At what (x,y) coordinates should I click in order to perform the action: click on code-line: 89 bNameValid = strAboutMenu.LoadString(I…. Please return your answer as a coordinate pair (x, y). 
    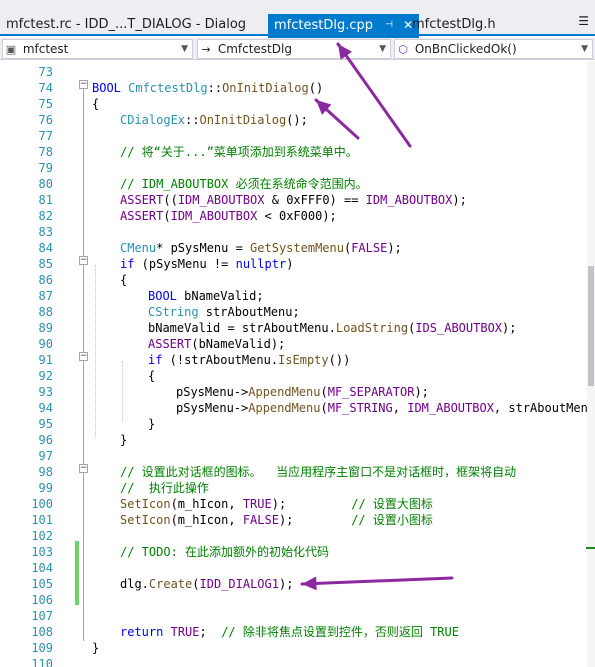
    Looking at the image, I should click on (297, 328).